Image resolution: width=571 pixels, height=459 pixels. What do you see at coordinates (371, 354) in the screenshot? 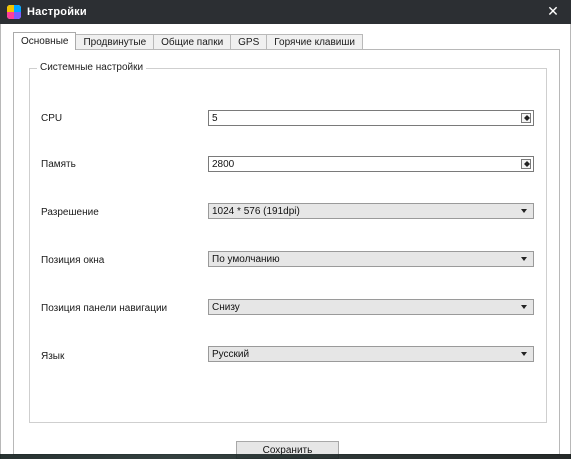
I see `language-select: Русский` at bounding box center [371, 354].